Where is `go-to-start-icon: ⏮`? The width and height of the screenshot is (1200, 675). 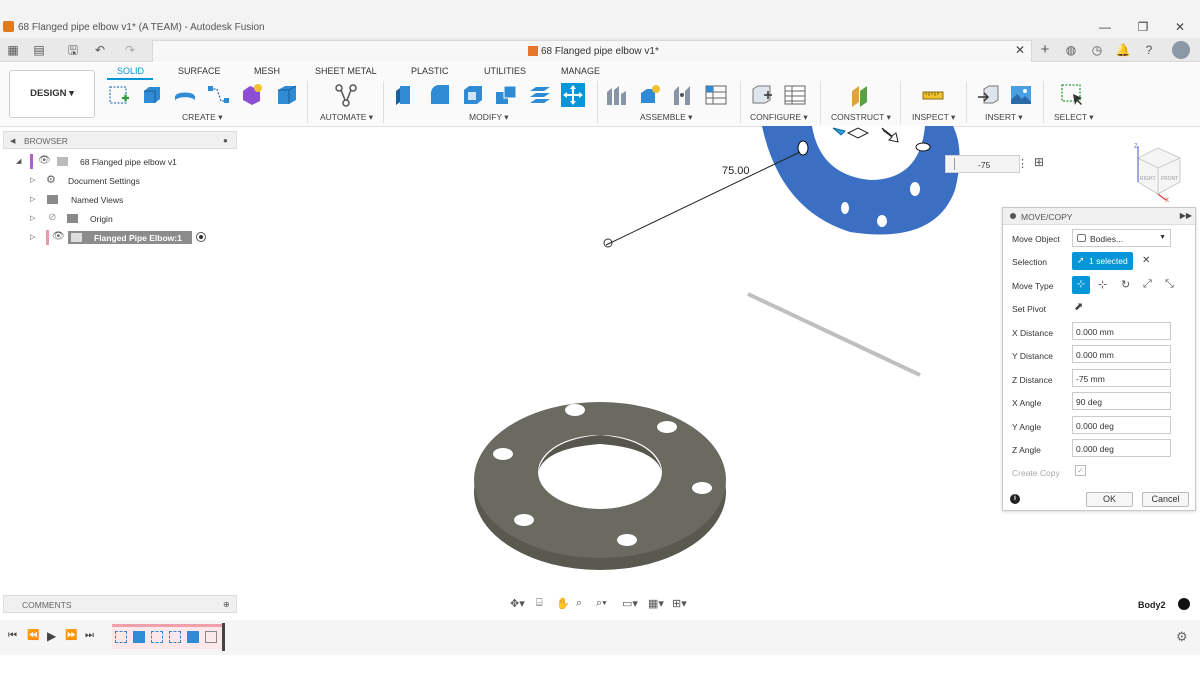 go-to-start-icon: ⏮ is located at coordinates (12, 635).